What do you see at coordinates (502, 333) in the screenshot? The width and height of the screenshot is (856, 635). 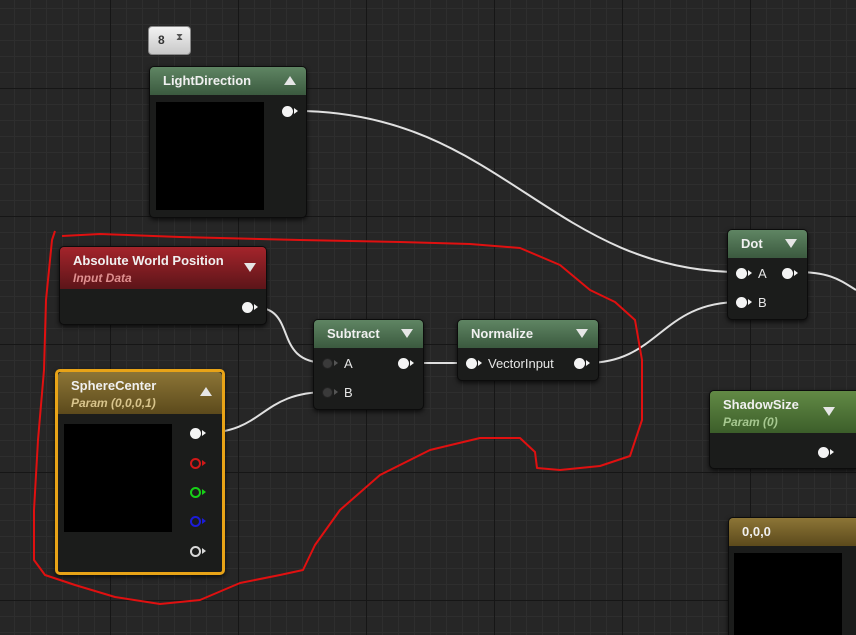 I see `node-title: Normalize` at bounding box center [502, 333].